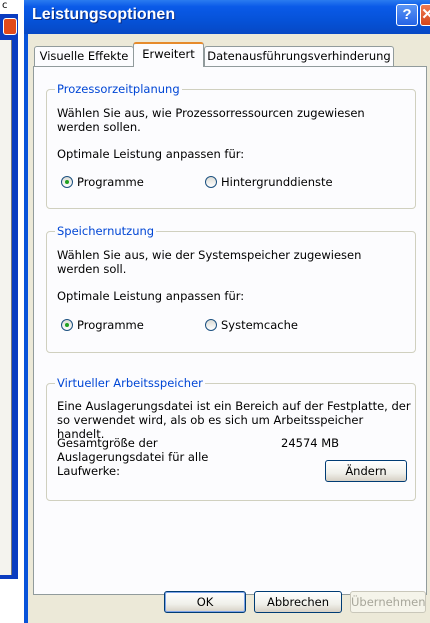 The height and width of the screenshot is (623, 430). Describe the element at coordinates (205, 602) in the screenshot. I see `ok-button: OK` at that location.